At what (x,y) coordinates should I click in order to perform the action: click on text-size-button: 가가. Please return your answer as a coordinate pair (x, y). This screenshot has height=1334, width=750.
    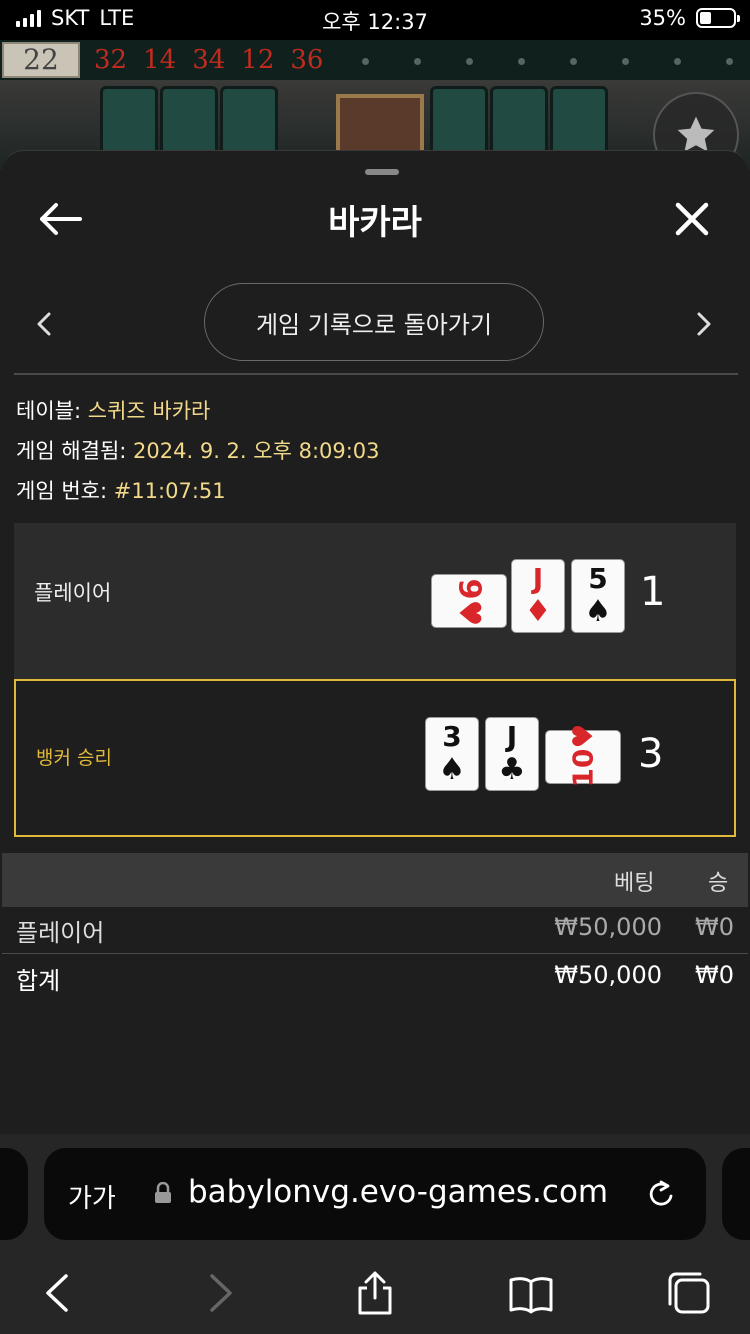
    Looking at the image, I should click on (92, 1196).